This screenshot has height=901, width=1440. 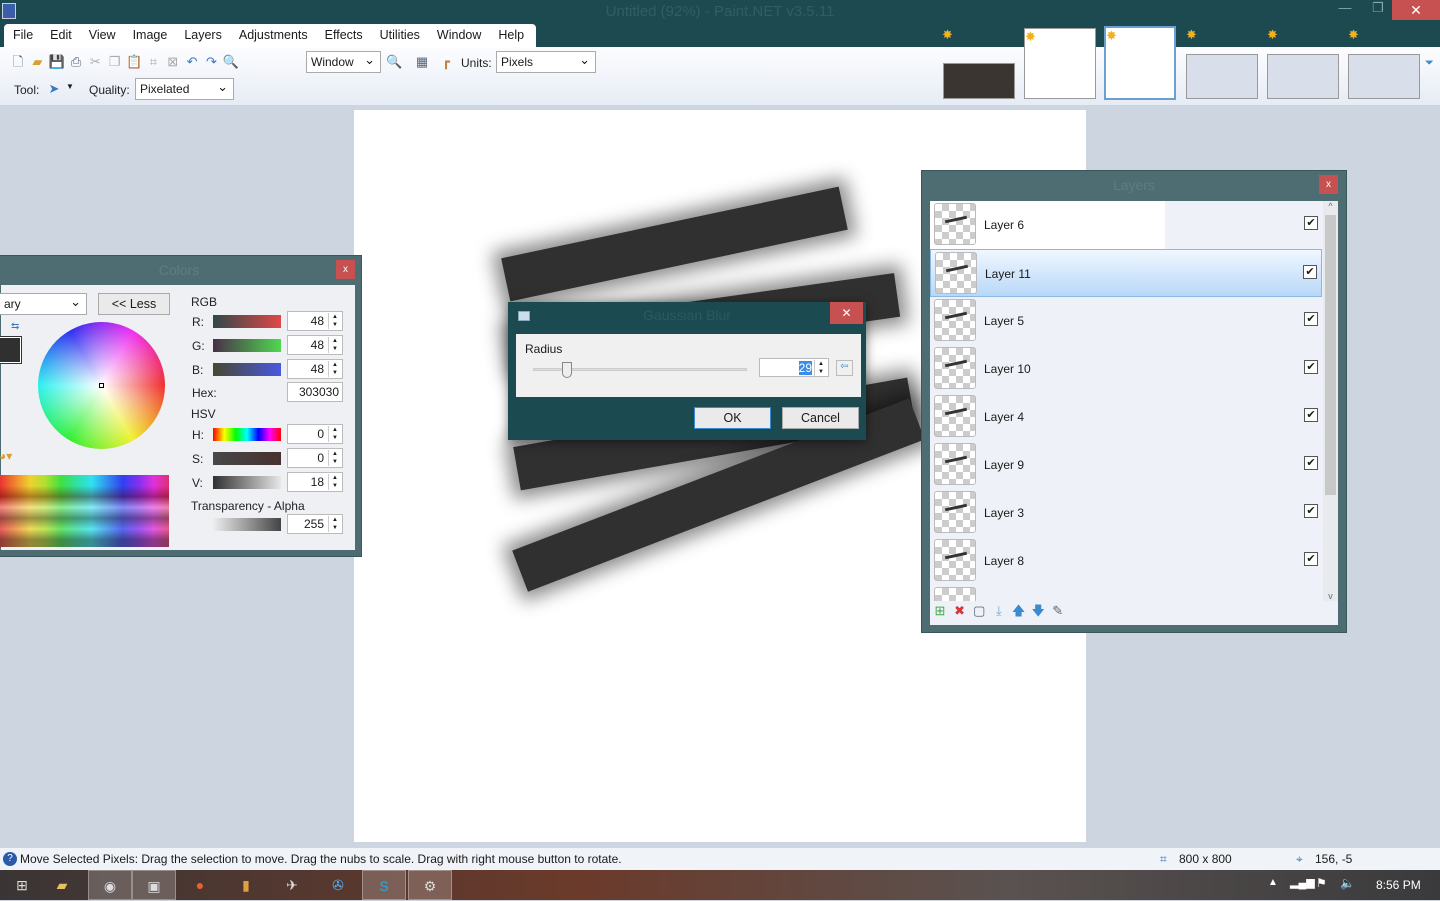 What do you see at coordinates (1126, 417) in the screenshot?
I see `layer-row: Layer 4 ✔` at bounding box center [1126, 417].